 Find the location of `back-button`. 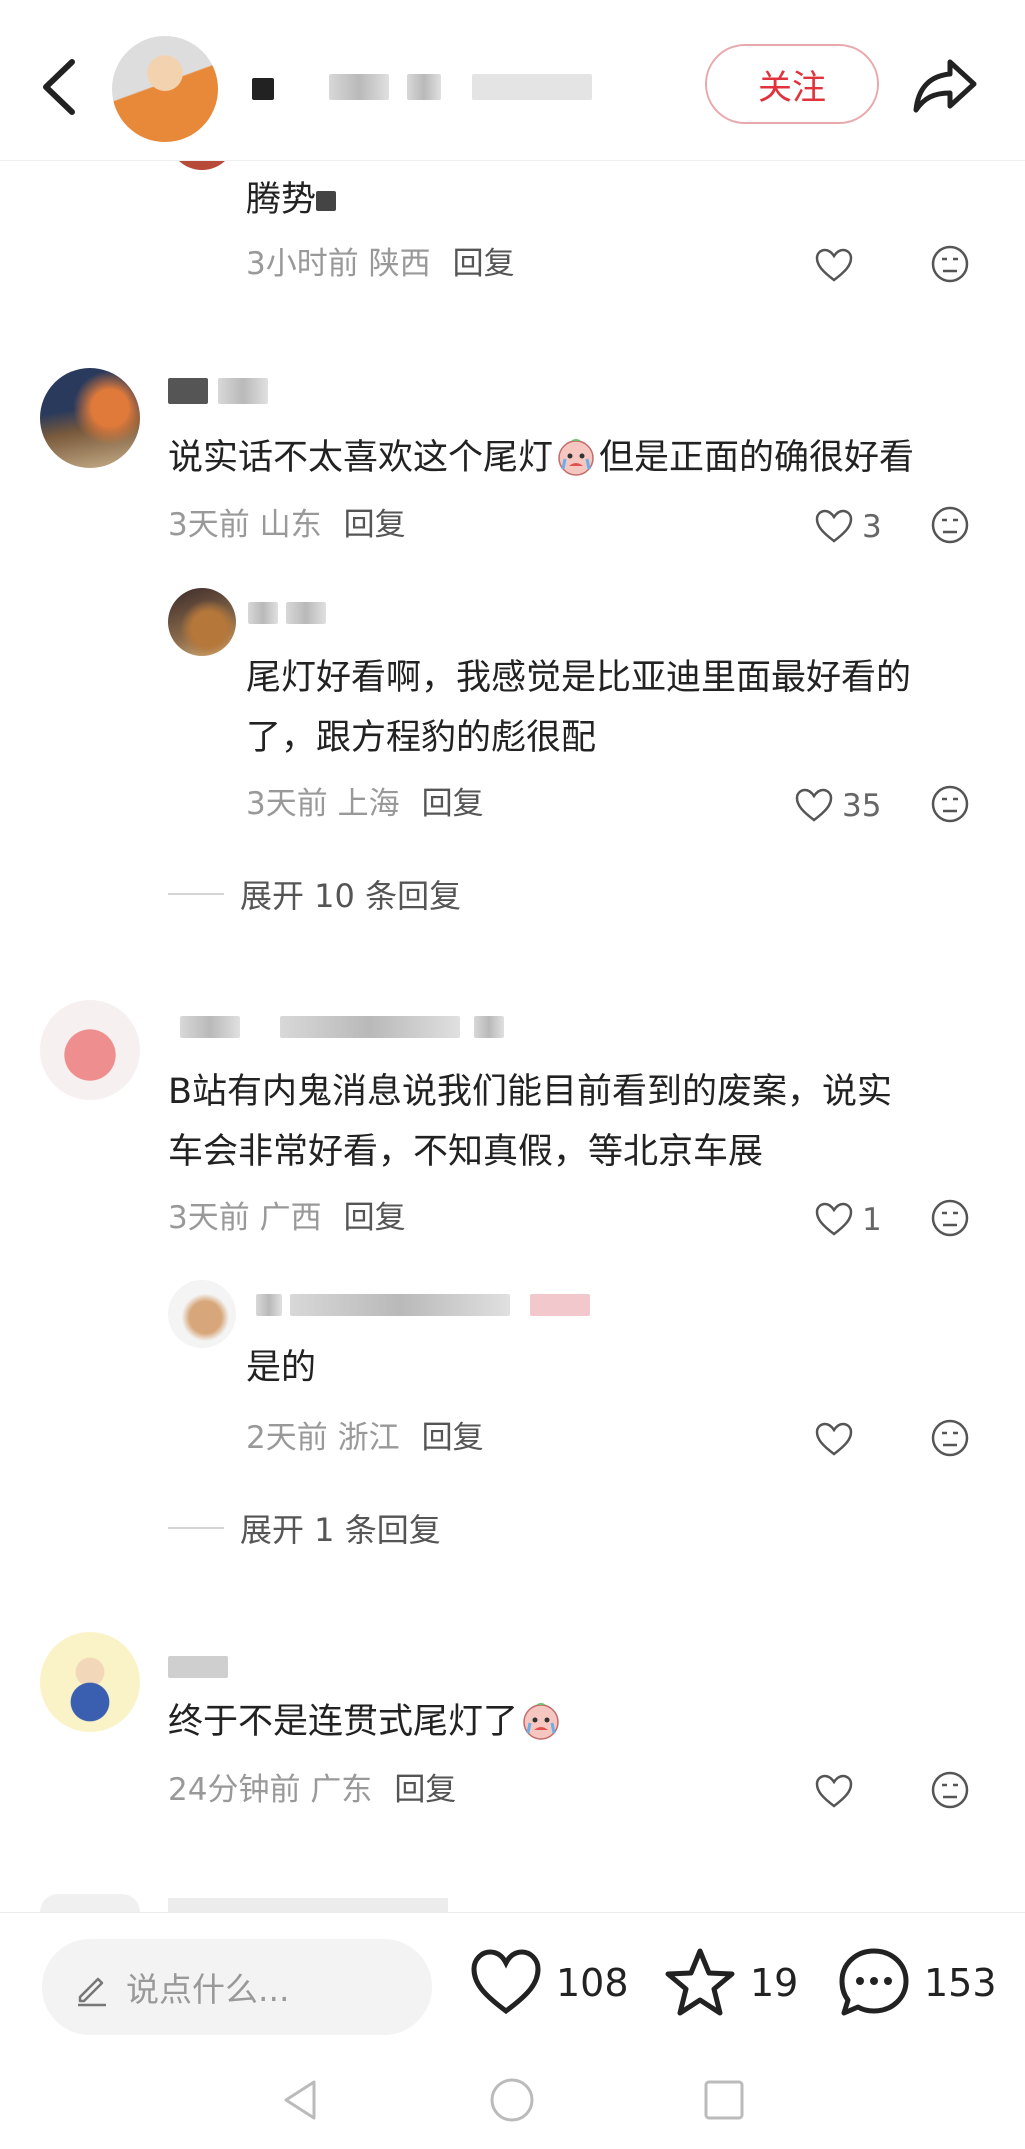

back-button is located at coordinates (60, 87).